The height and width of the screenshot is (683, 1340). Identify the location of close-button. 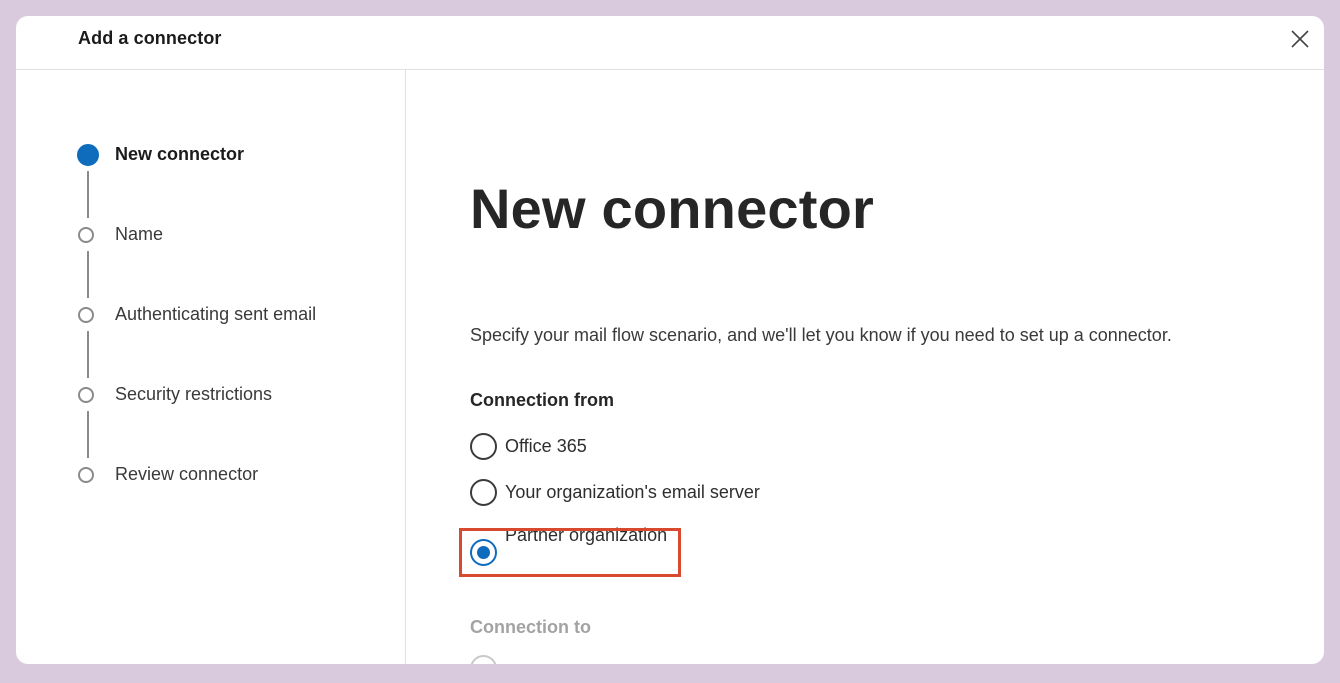
(1300, 39).